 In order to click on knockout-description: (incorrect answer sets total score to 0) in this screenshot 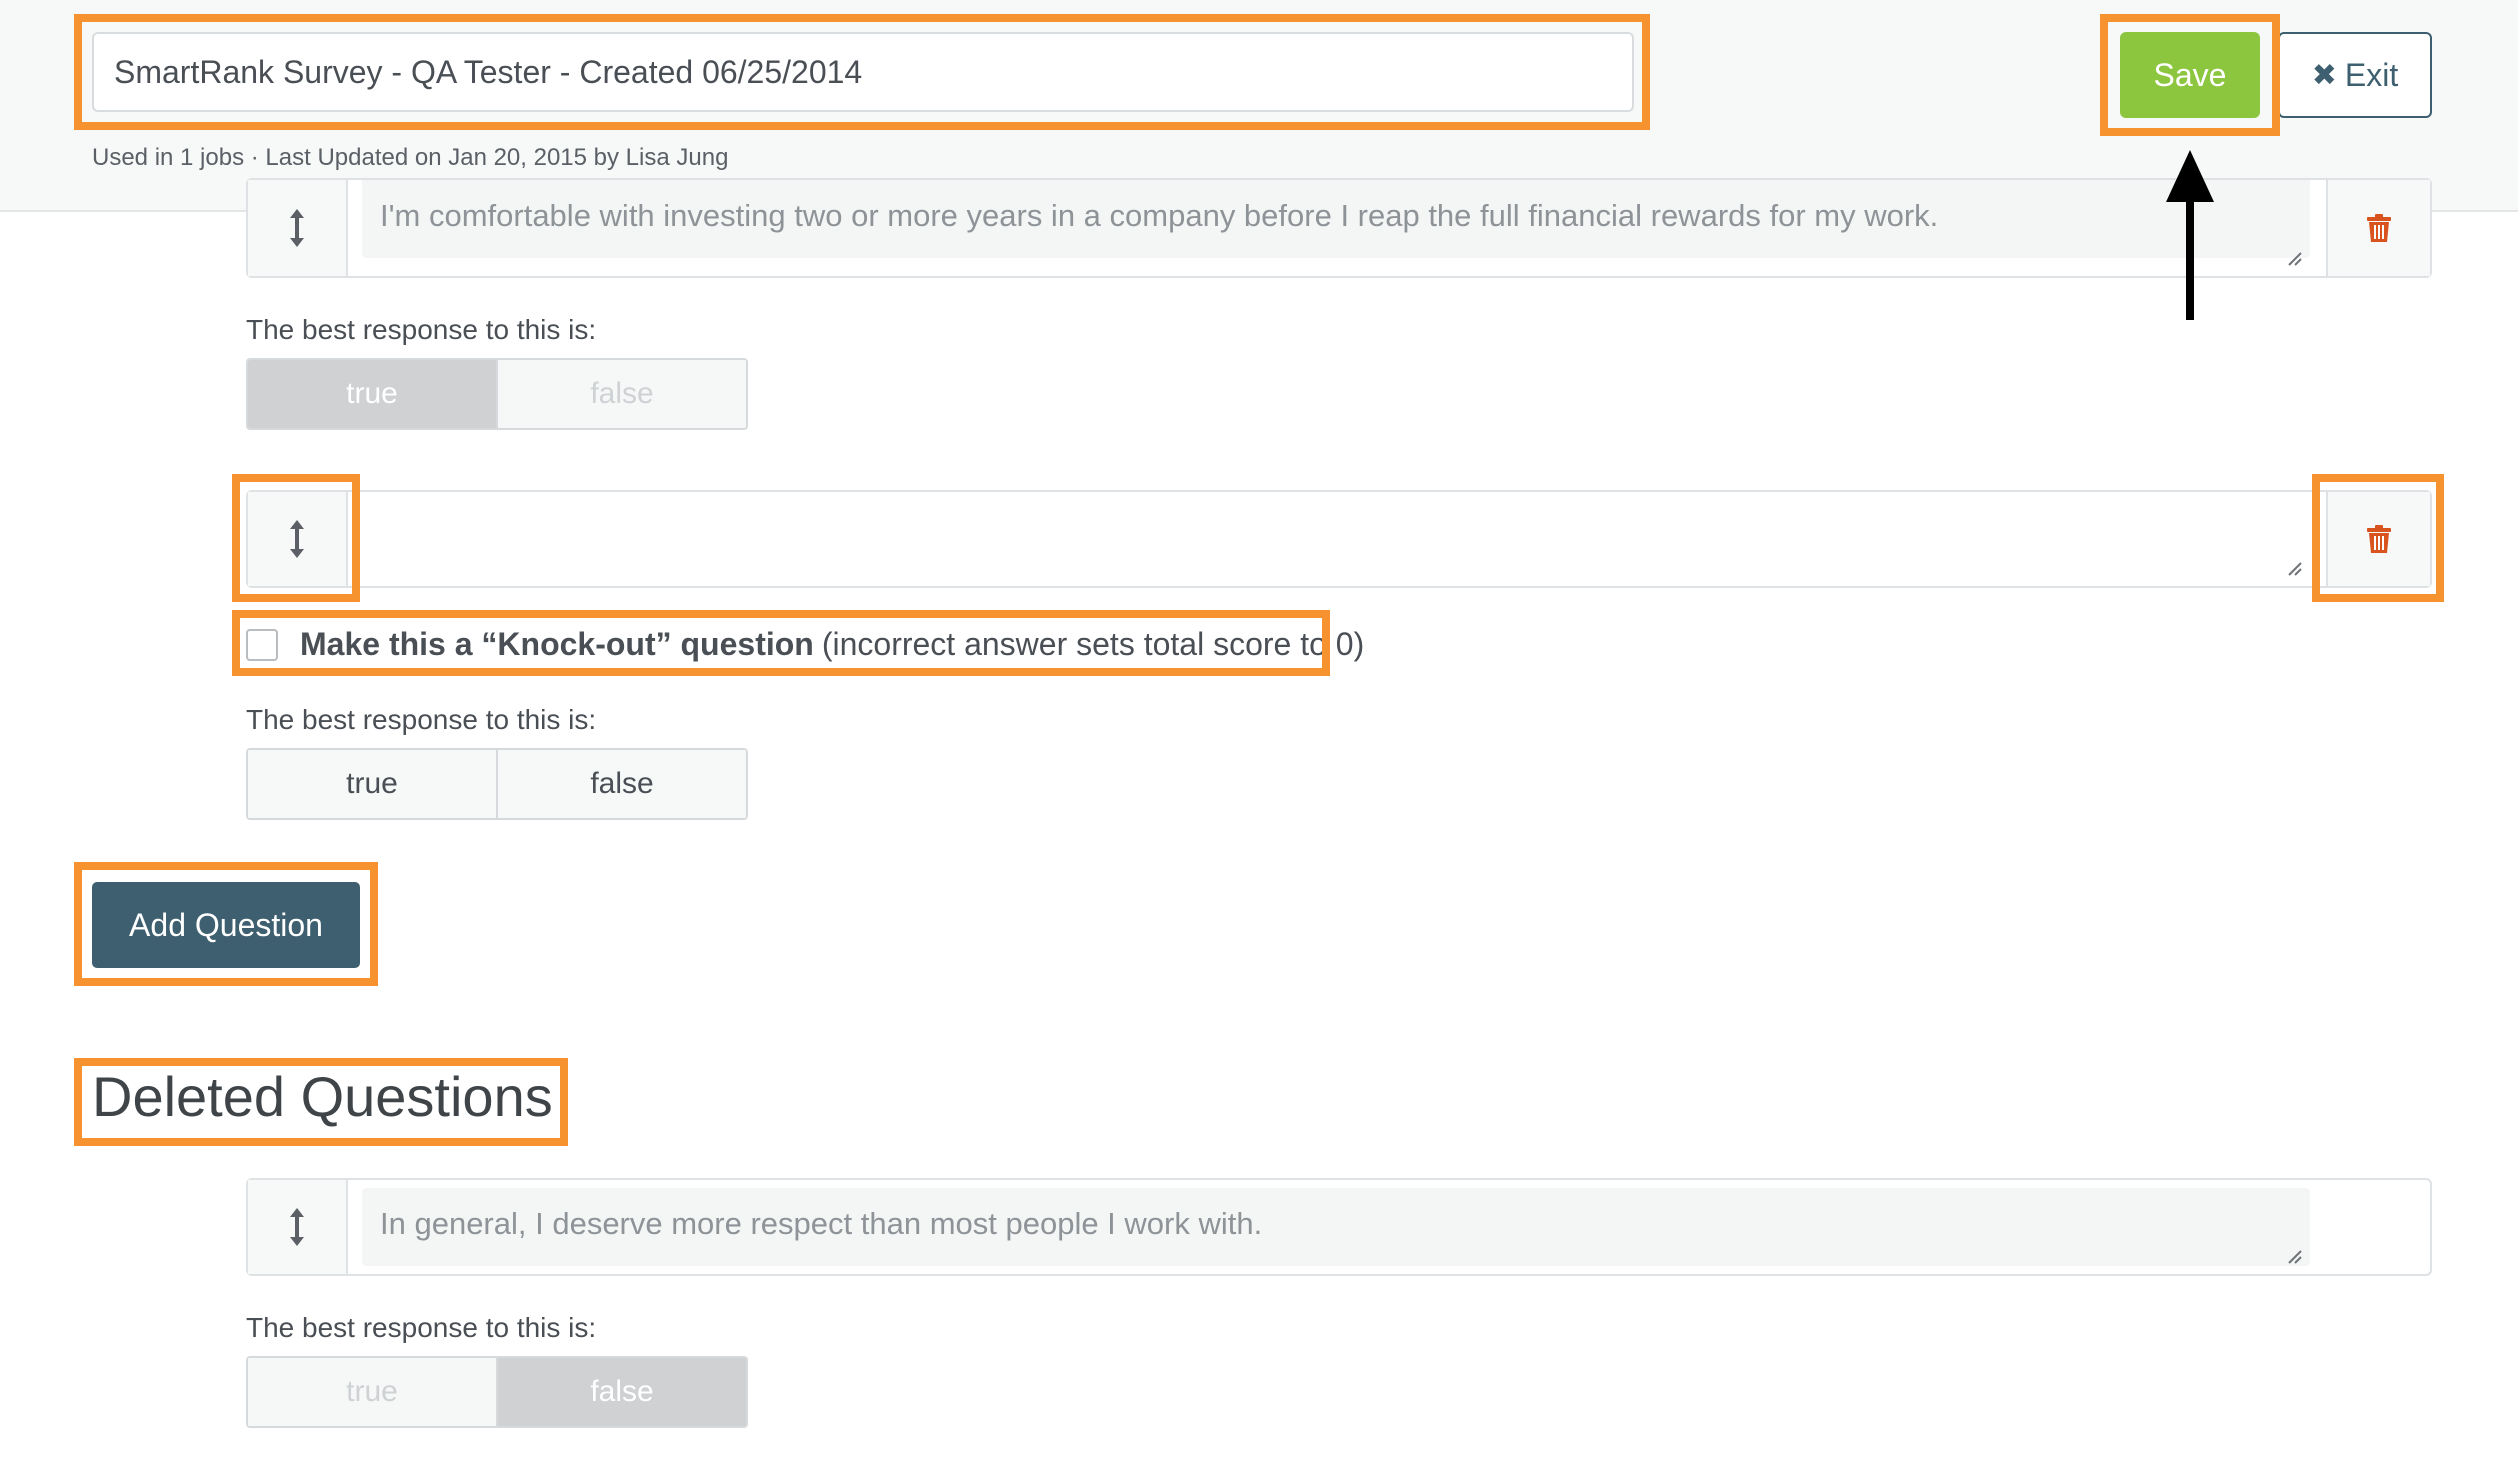, I will do `click(1093, 644)`.